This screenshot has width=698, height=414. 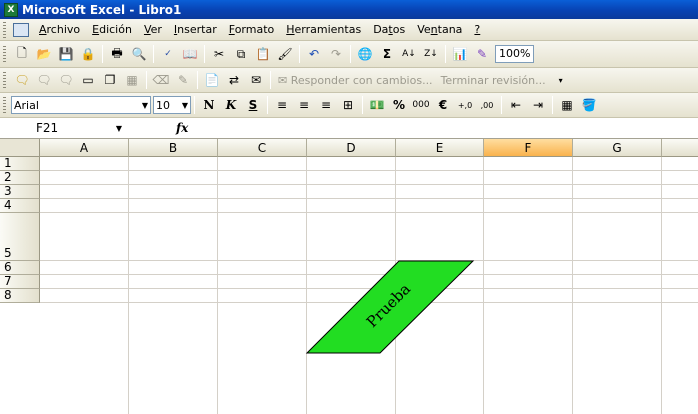 I want to click on decrease-indent-icon: ⇤, so click(x=516, y=105).